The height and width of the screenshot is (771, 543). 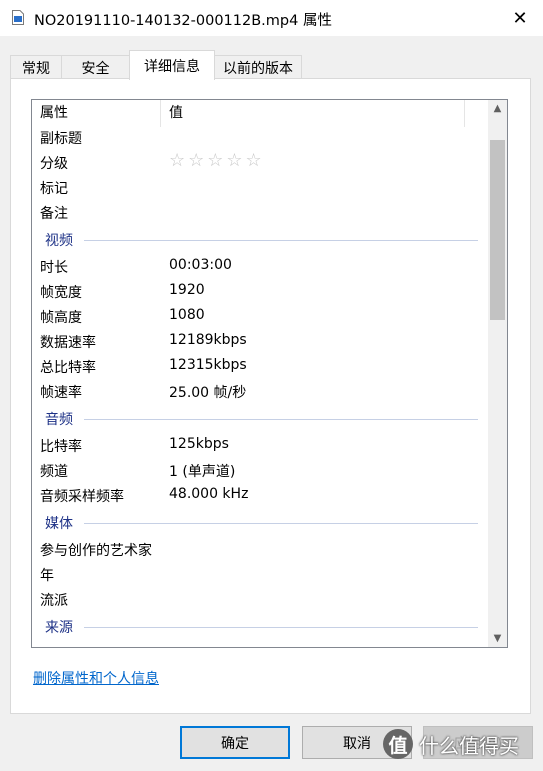 What do you see at coordinates (217, 160) in the screenshot?
I see `rating-stars: ☆☆☆☆☆` at bounding box center [217, 160].